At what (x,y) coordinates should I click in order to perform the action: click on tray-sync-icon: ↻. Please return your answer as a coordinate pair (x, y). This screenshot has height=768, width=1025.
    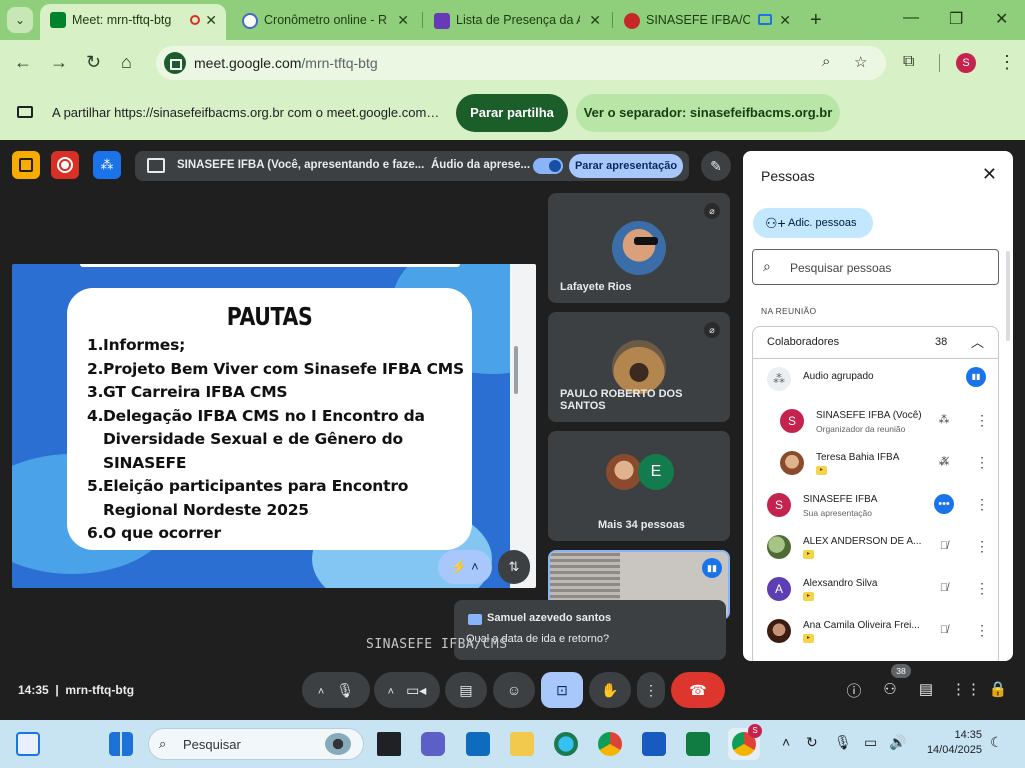
    Looking at the image, I should click on (812, 742).